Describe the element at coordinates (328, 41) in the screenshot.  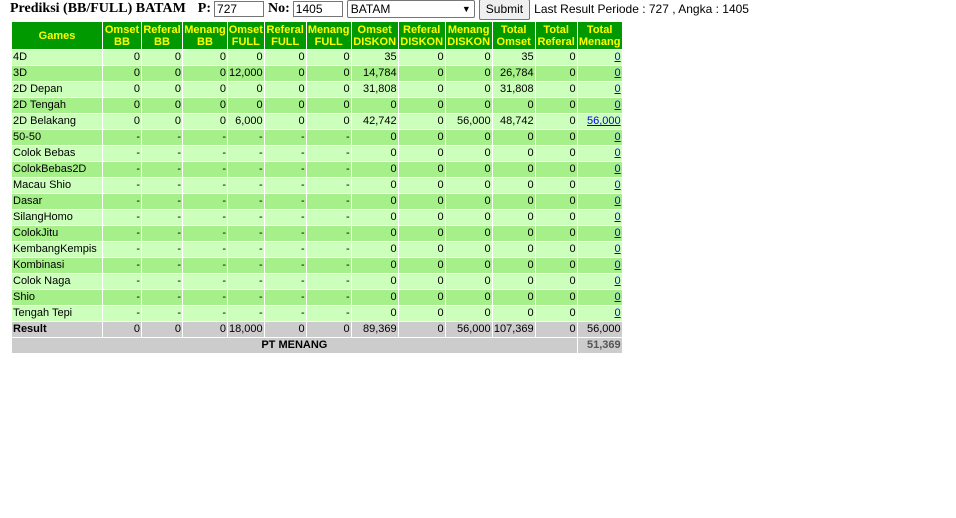
I see `column-header-text: FULL` at that location.